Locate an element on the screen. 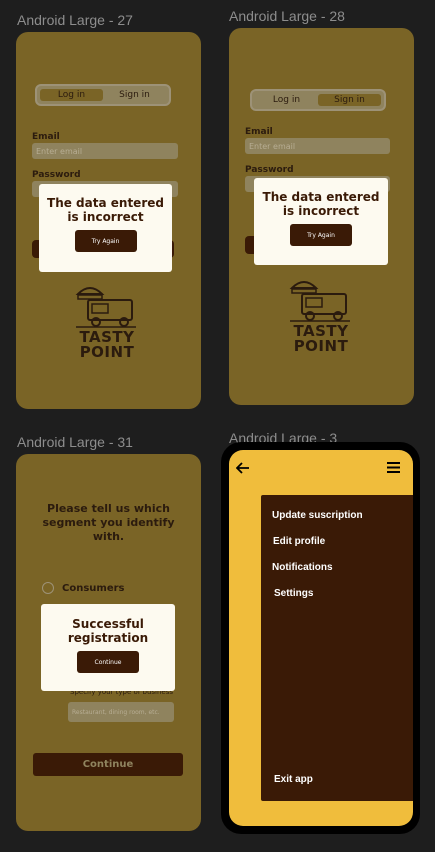 This screenshot has width=435, height=852. frame-title: Android Large - 28 is located at coordinates (287, 16).